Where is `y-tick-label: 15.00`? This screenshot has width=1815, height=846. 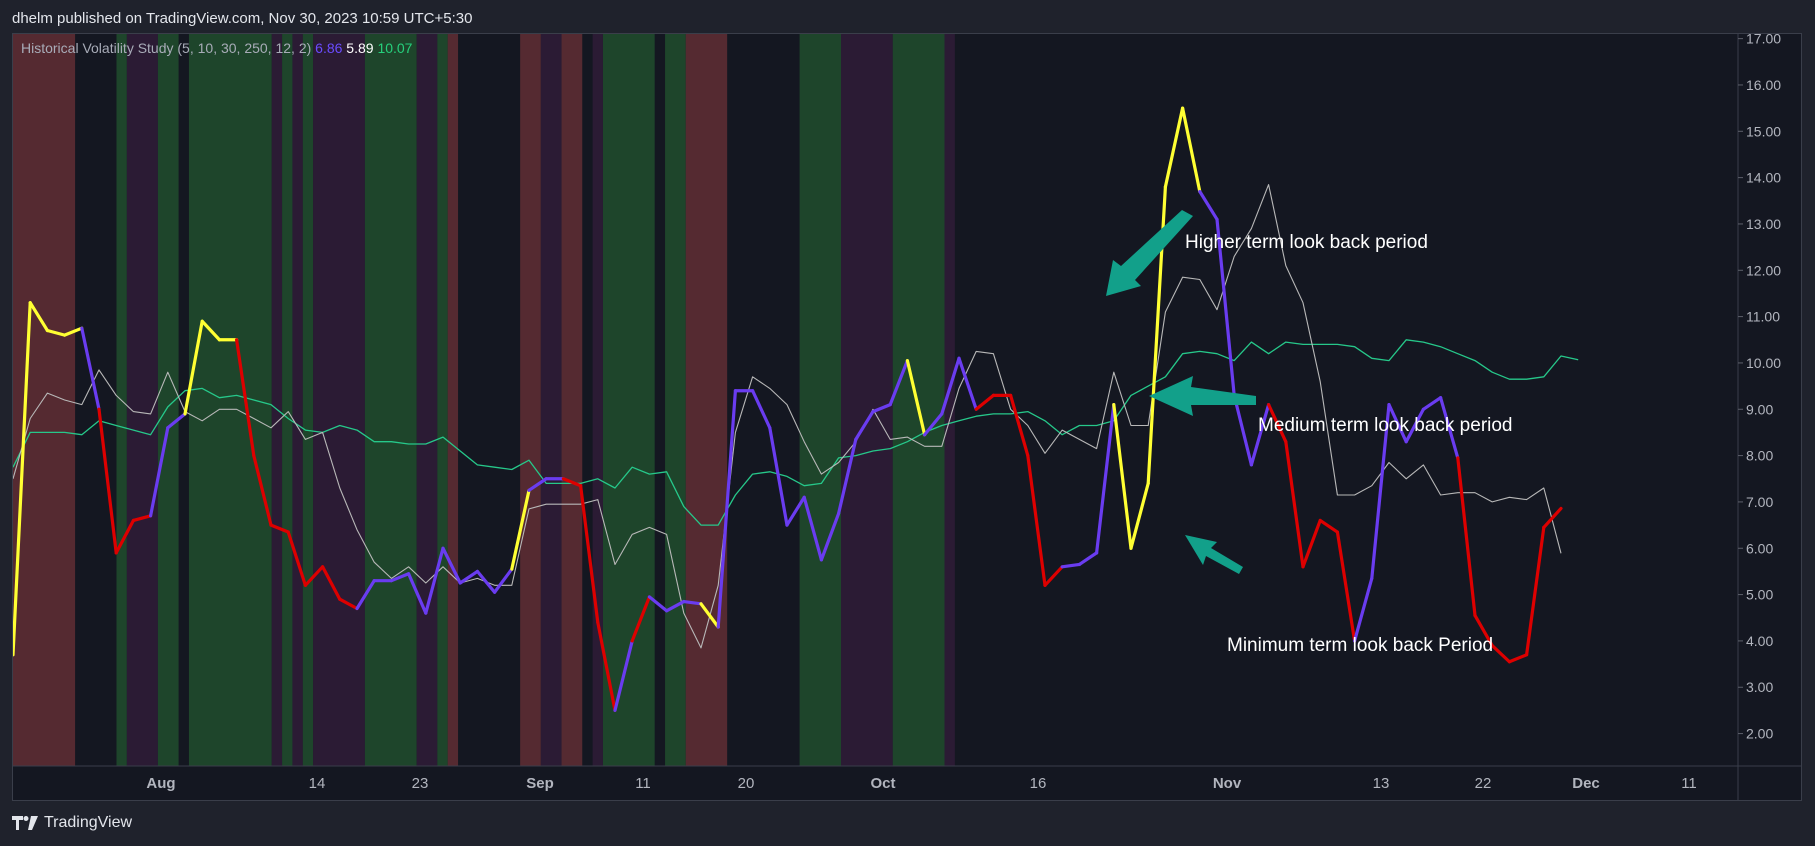
y-tick-label: 15.00 is located at coordinates (1763, 131).